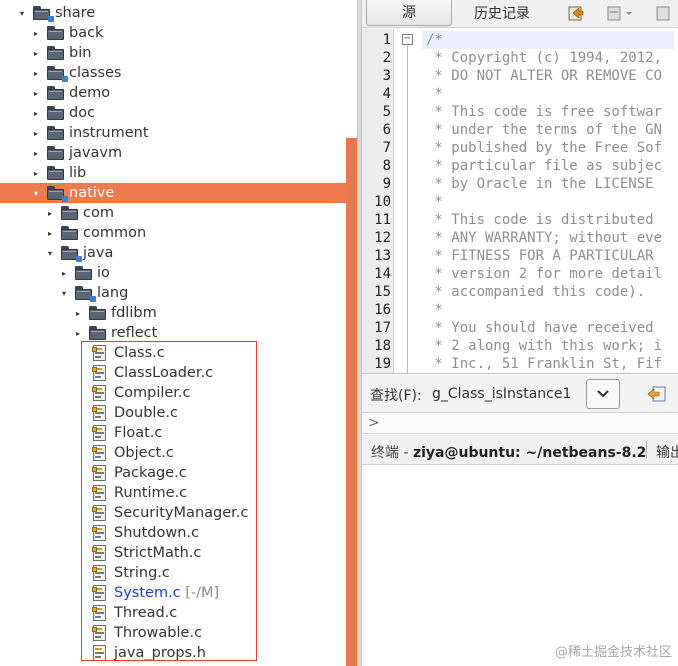 The height and width of the screenshot is (666, 678). Describe the element at coordinates (173, 53) in the screenshot. I see `tree-node-bin: ▸ bin` at that location.